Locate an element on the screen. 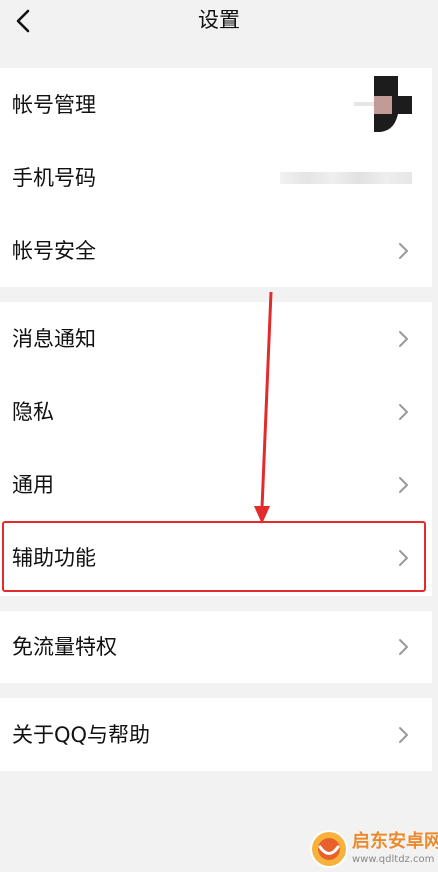 The image size is (438, 872). row-label: 帐号安全 is located at coordinates (54, 250).